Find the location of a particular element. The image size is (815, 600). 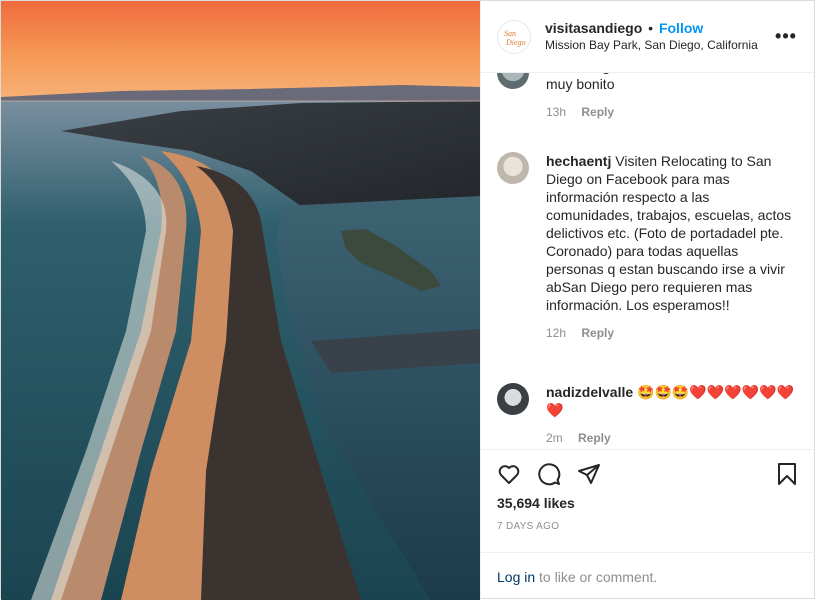

likes-count: 35,694 likes is located at coordinates (536, 503).